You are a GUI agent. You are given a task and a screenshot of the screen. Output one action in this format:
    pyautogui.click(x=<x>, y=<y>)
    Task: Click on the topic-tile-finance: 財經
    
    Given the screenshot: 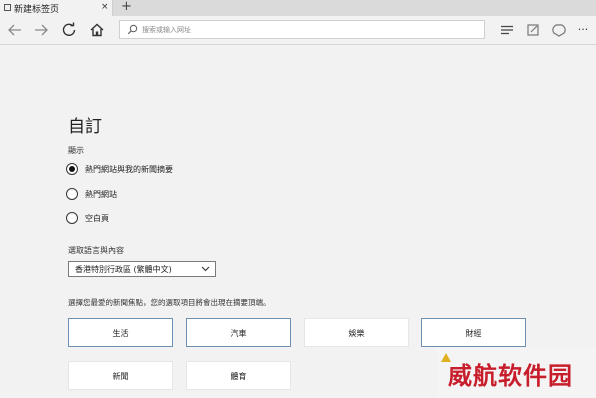 What is the action you would take?
    pyautogui.click(x=473, y=332)
    